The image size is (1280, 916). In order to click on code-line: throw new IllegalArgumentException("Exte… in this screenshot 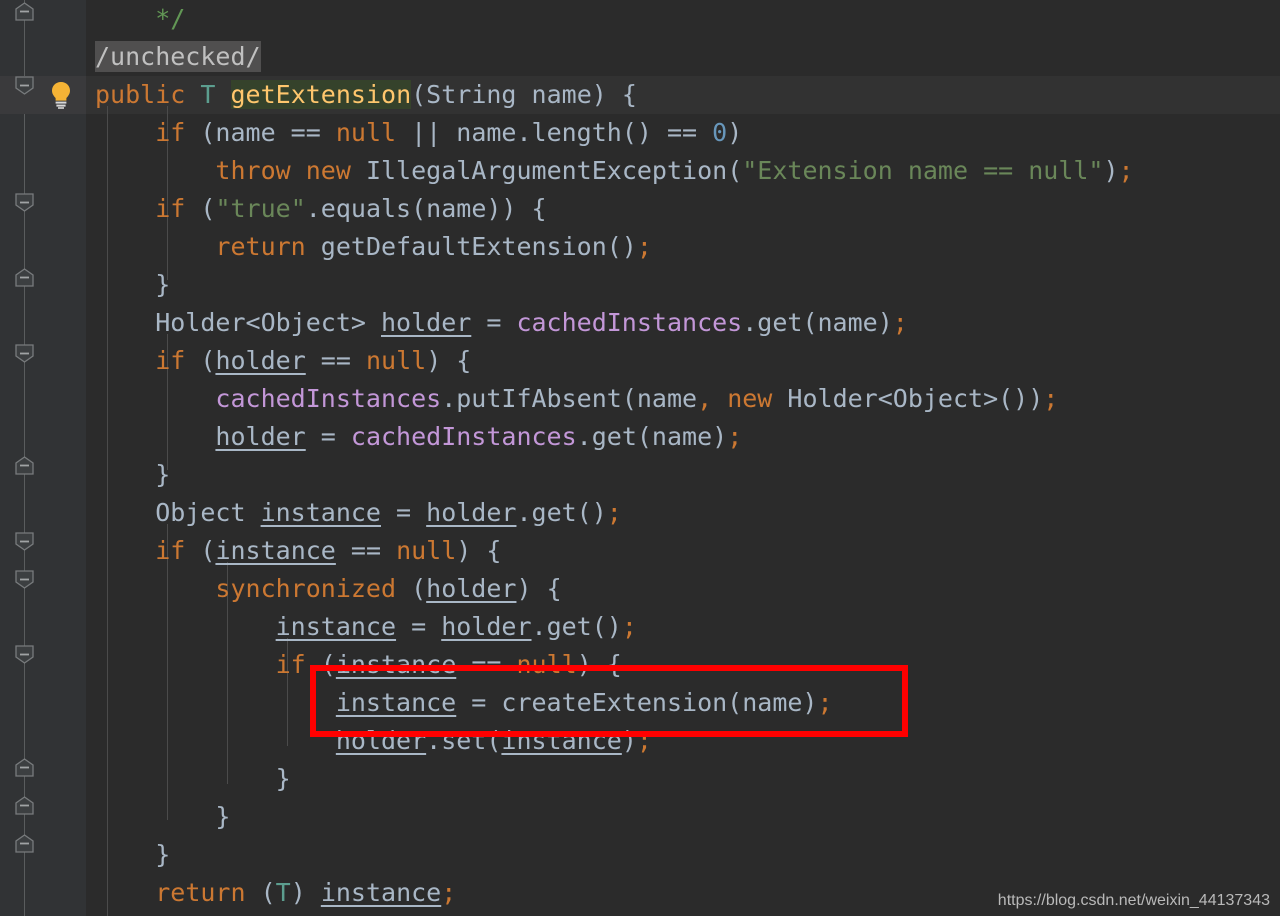, I will do `click(614, 171)`.